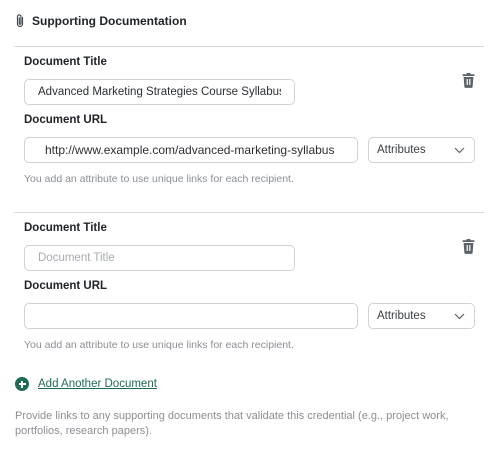 The image size is (500, 455). What do you see at coordinates (109, 21) in the screenshot?
I see `section-title: Supporting Documentation` at bounding box center [109, 21].